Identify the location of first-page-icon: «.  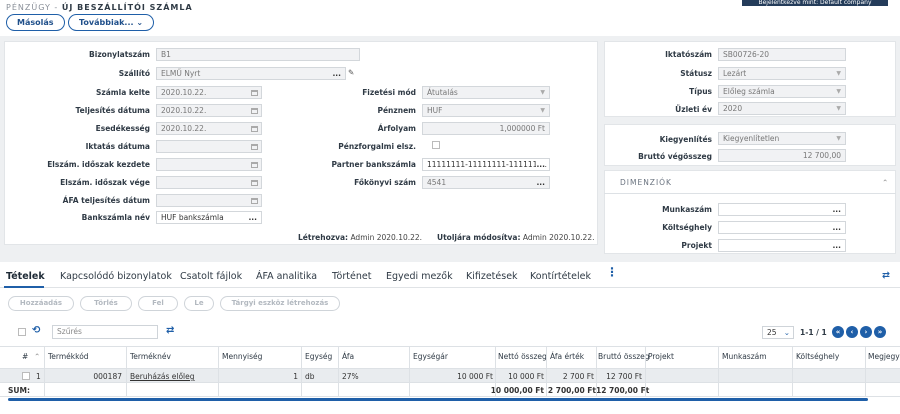
(838, 332).